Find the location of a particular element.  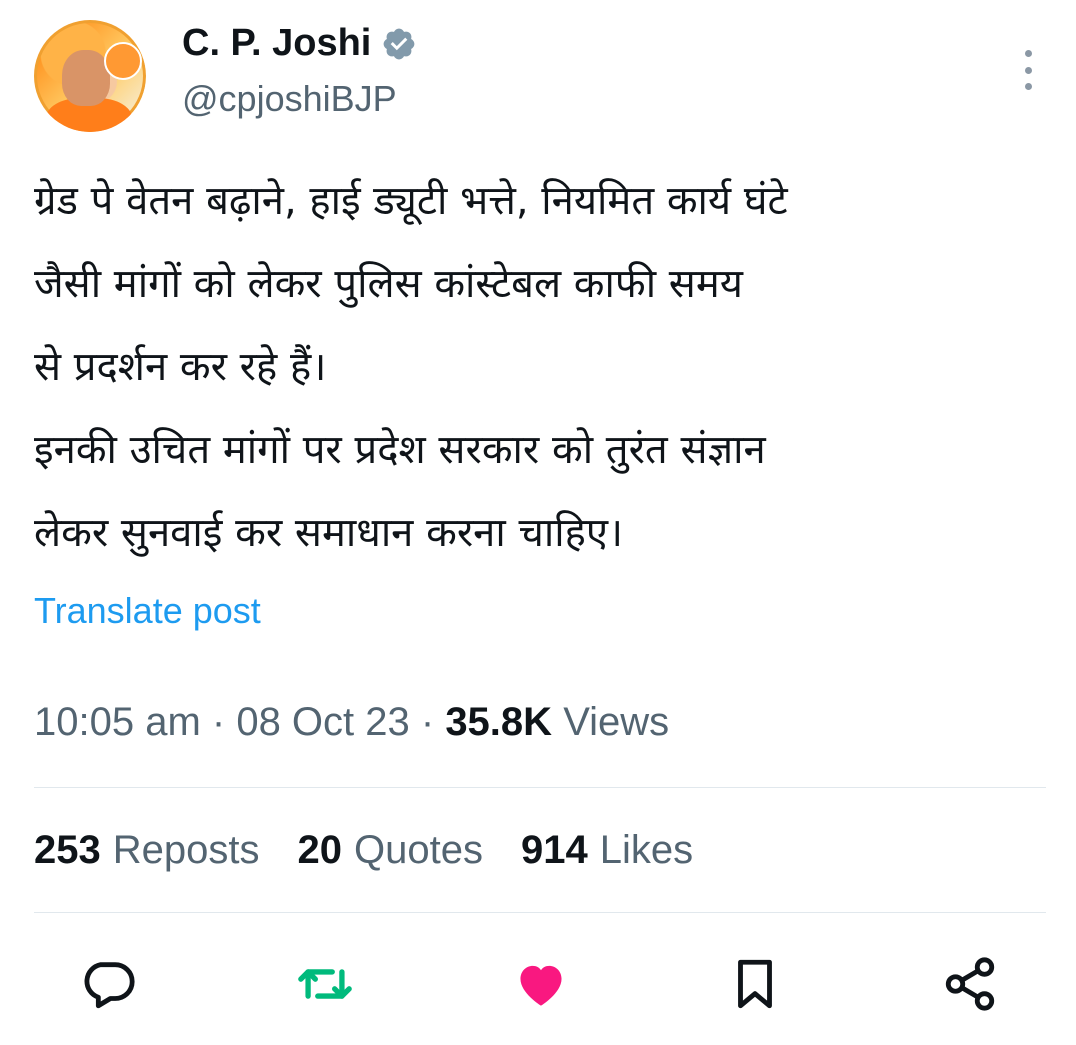

post-date: 08 Oct 23 is located at coordinates (322, 722).